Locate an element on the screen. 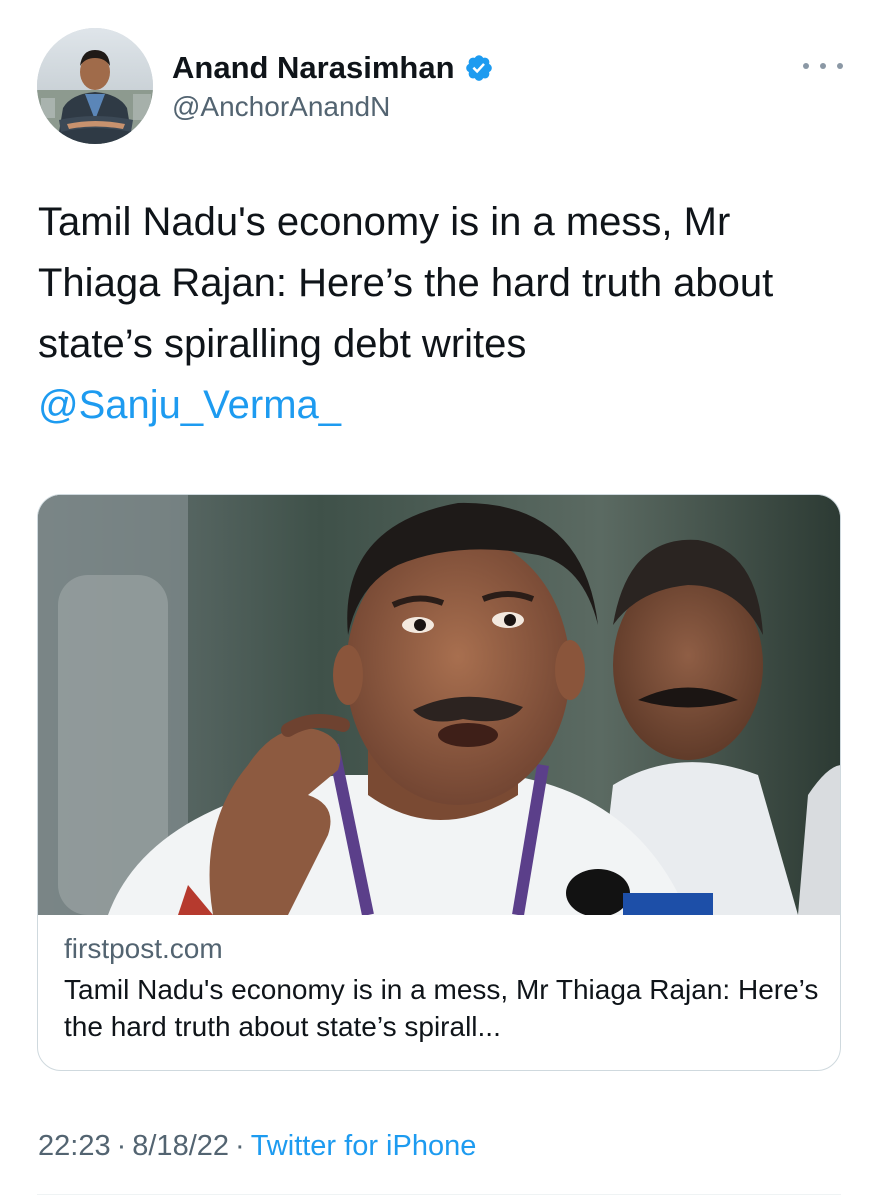  mention-link: @Sanju_Verma_ is located at coordinates (189, 405).